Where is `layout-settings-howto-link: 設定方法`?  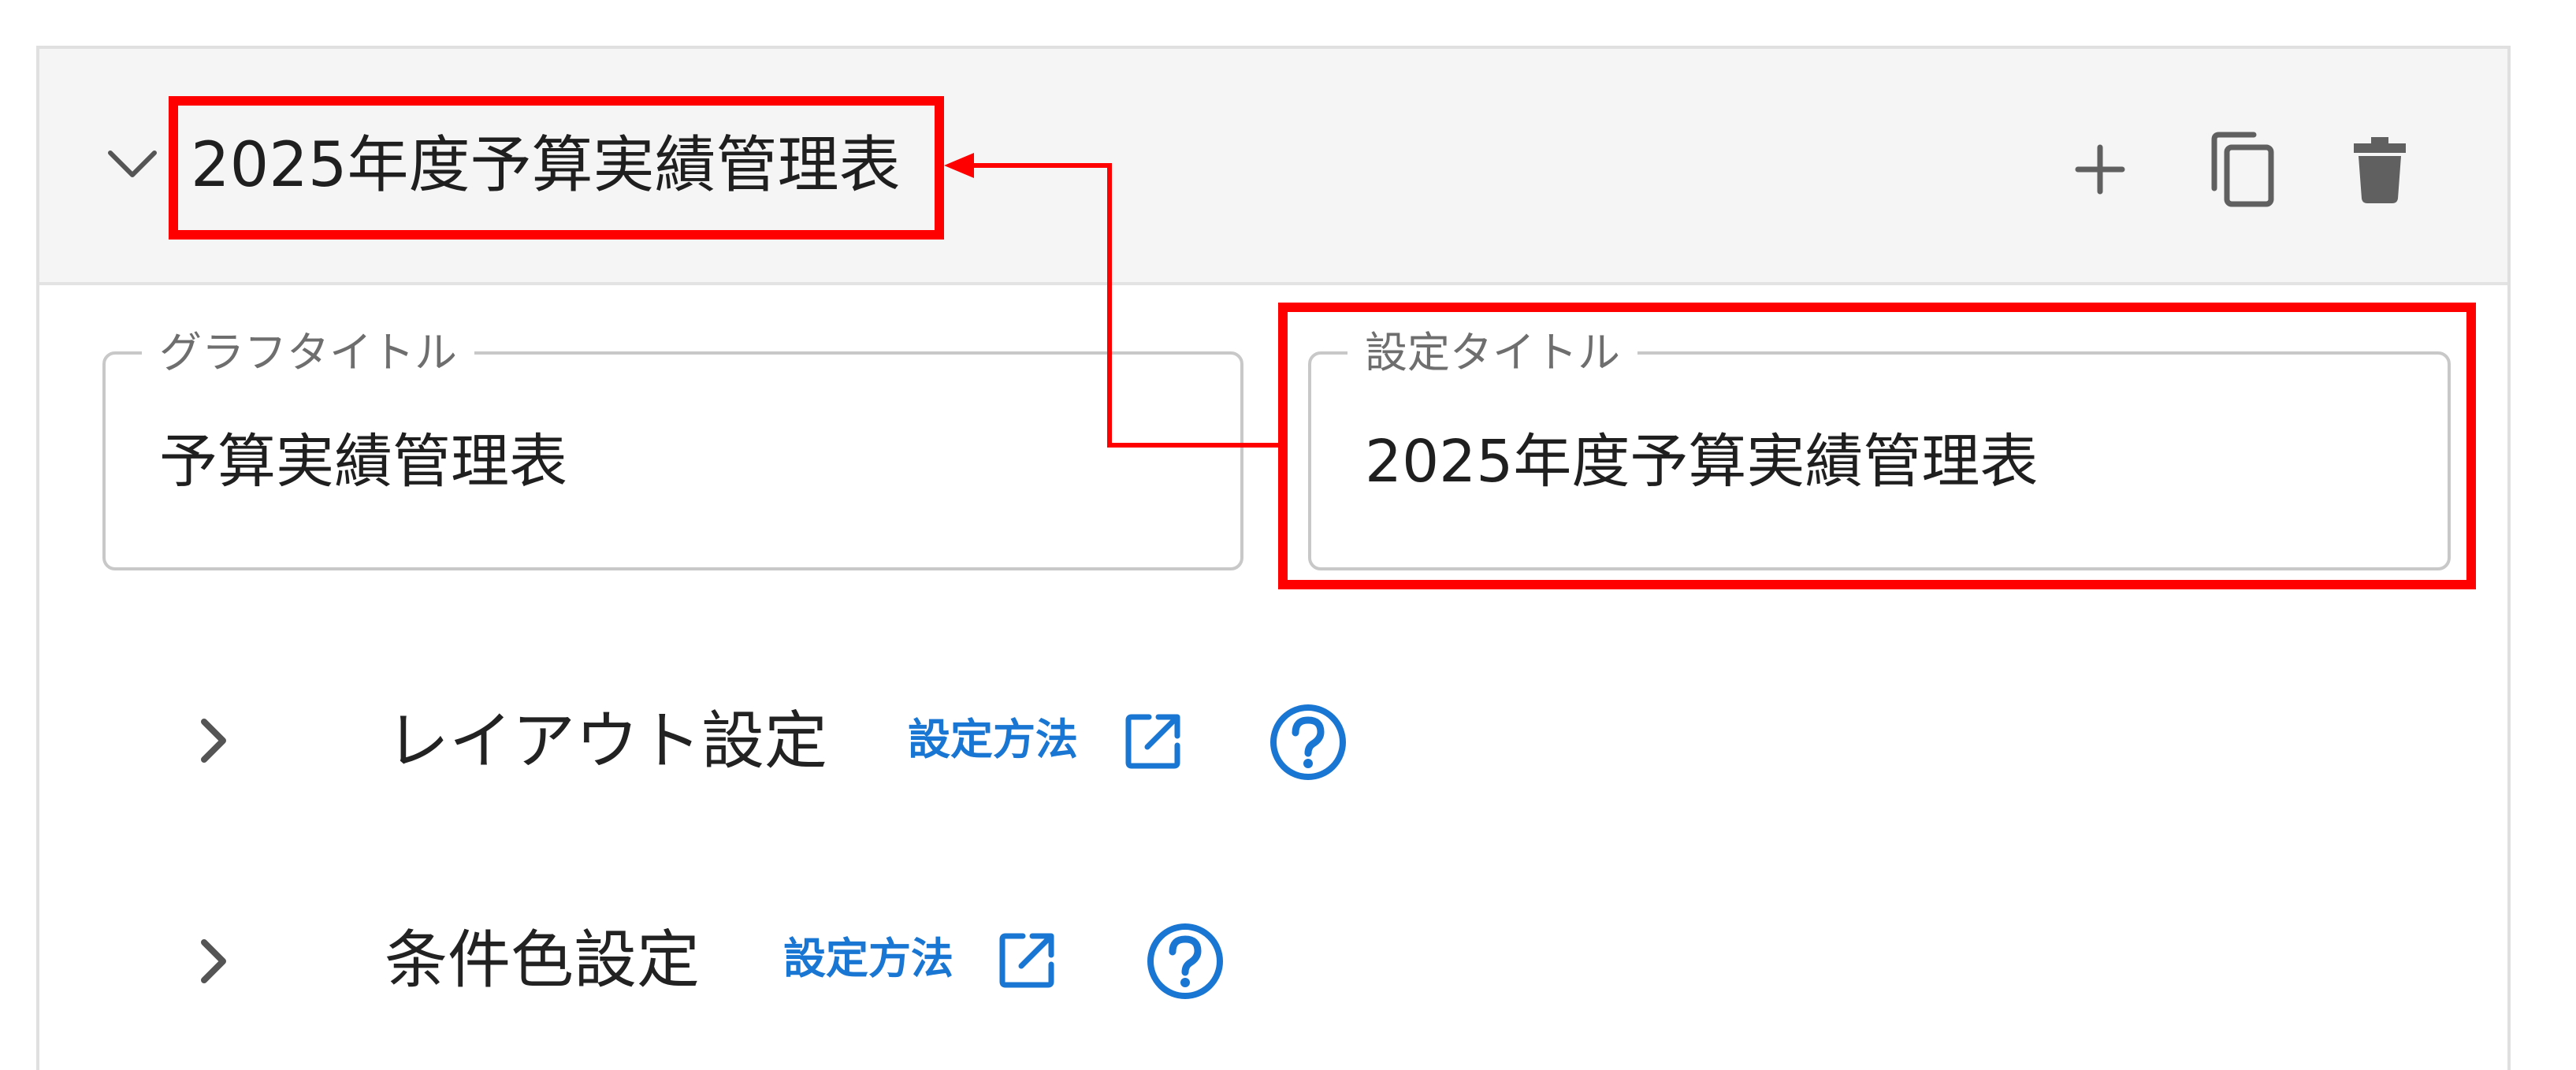
layout-settings-howto-link: 設定方法 is located at coordinates (993, 739).